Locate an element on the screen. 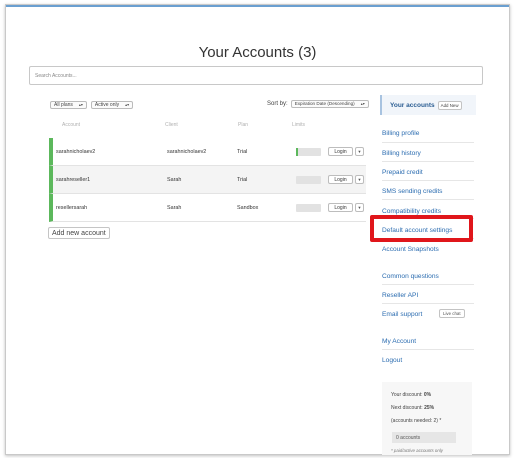  sidebar-link-account-snapshots: Account Snapshots is located at coordinates (410, 249).